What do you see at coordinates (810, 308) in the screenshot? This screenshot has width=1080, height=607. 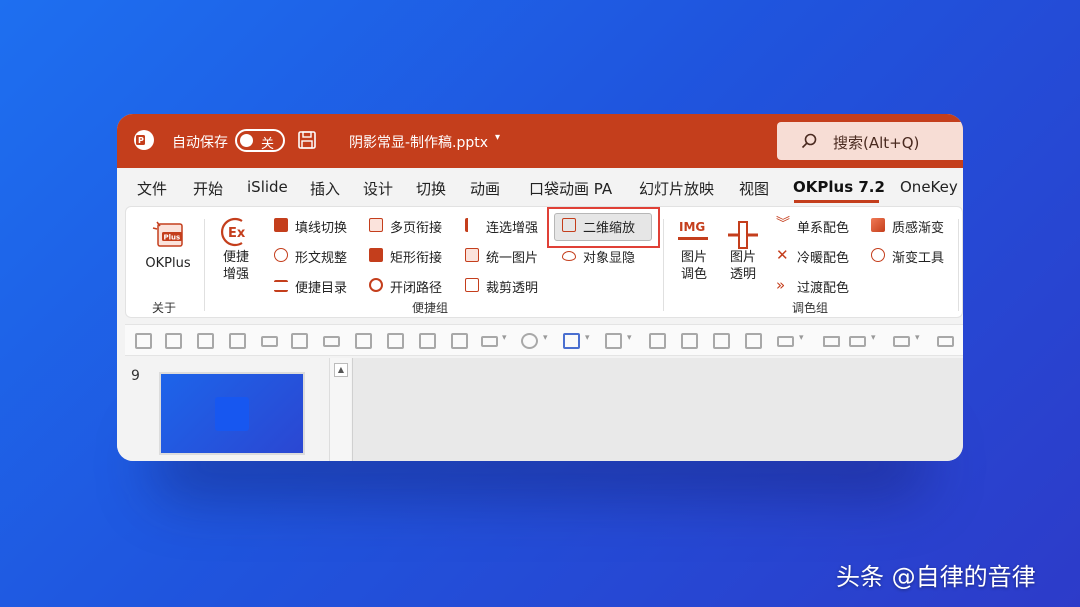 I see `group-label-color: 调色组` at bounding box center [810, 308].